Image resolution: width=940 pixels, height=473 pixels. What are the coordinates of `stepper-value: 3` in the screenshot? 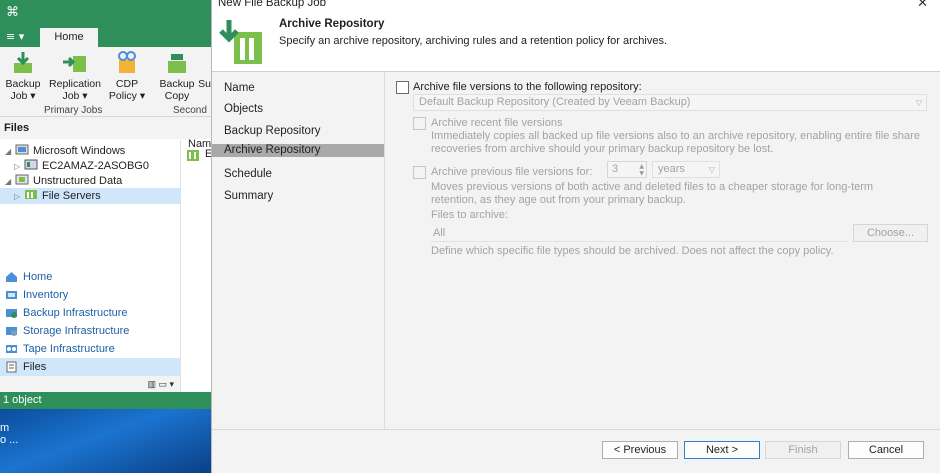 It's located at (615, 169).